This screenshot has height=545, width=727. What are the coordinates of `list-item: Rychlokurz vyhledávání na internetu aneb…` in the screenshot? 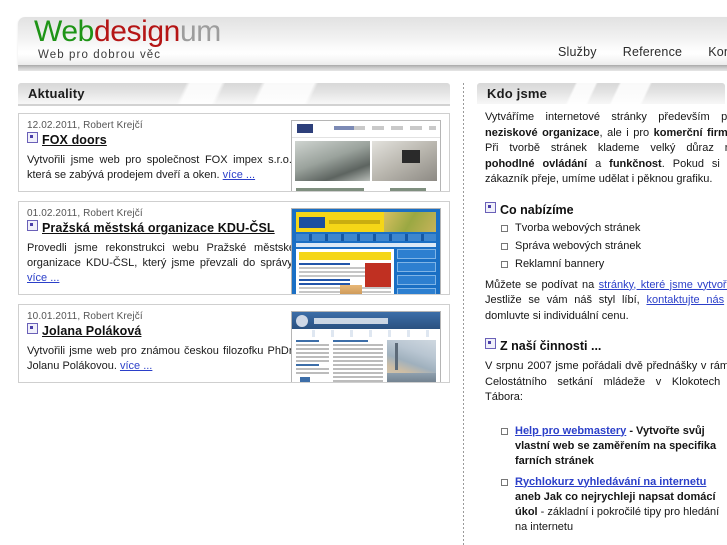 It's located at (613, 505).